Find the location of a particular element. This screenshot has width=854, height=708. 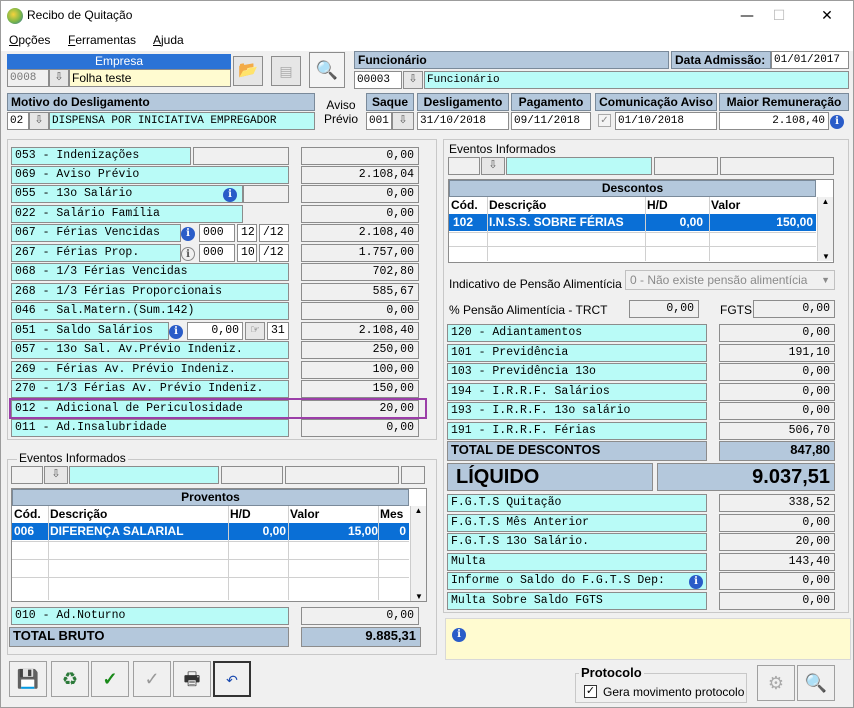

hand-icon: ☞ is located at coordinates (255, 331).